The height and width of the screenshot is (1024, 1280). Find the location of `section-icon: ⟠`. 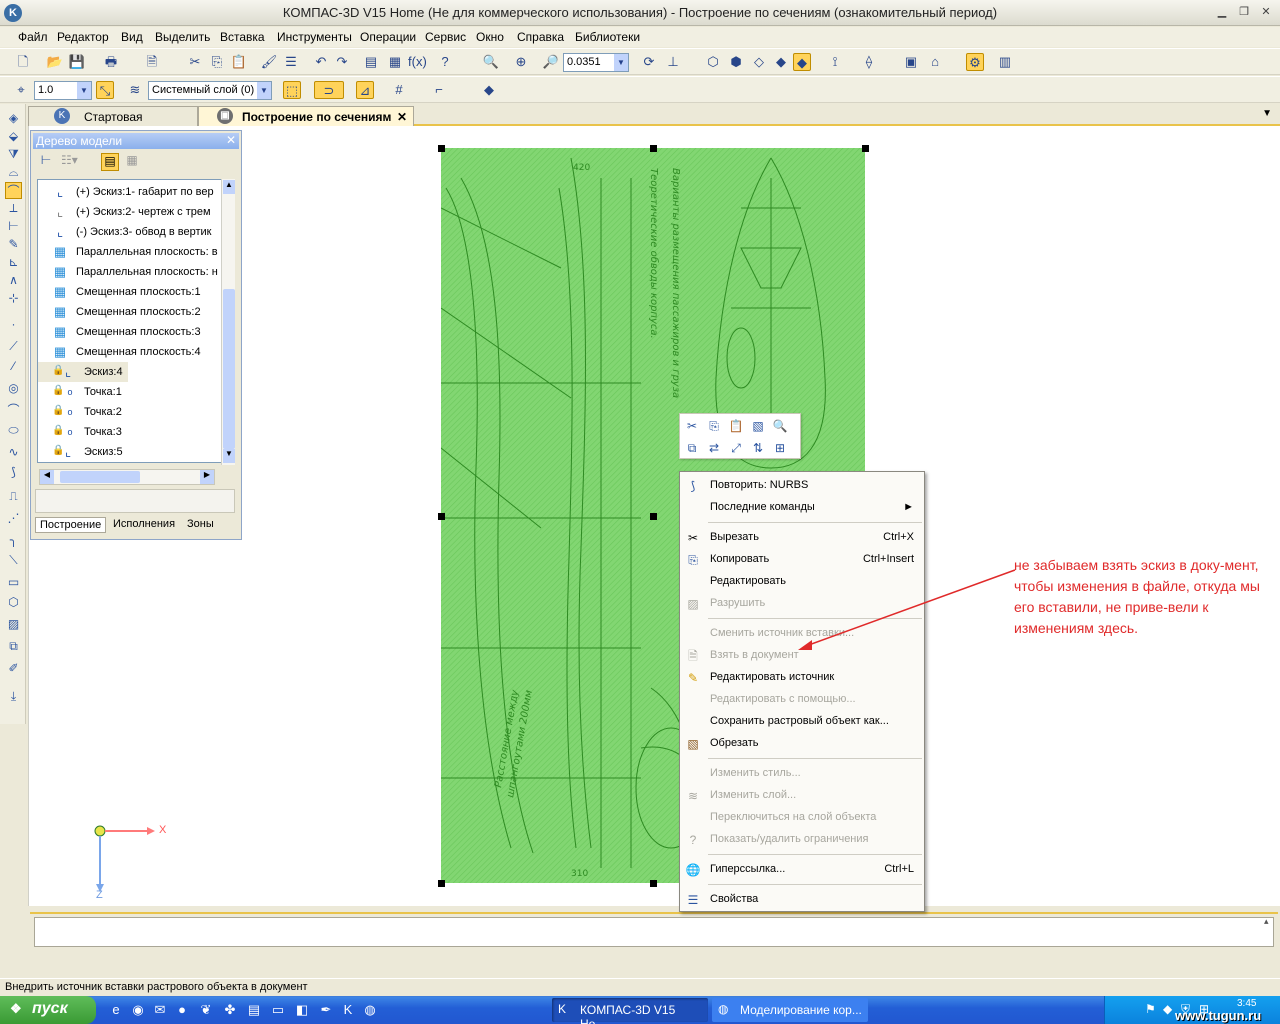

section-icon: ⟠ is located at coordinates (869, 62).